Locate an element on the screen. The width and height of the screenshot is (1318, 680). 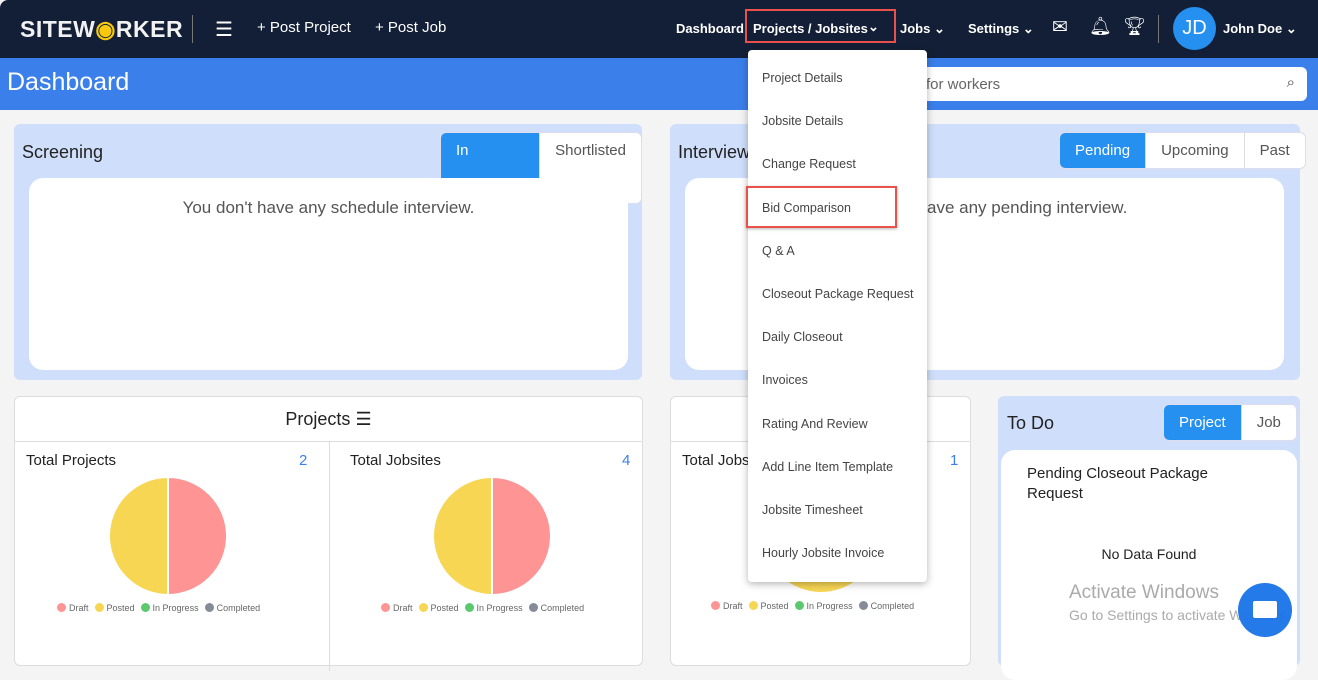
screening-body: You don't have any schedule interview. is located at coordinates (328, 274).